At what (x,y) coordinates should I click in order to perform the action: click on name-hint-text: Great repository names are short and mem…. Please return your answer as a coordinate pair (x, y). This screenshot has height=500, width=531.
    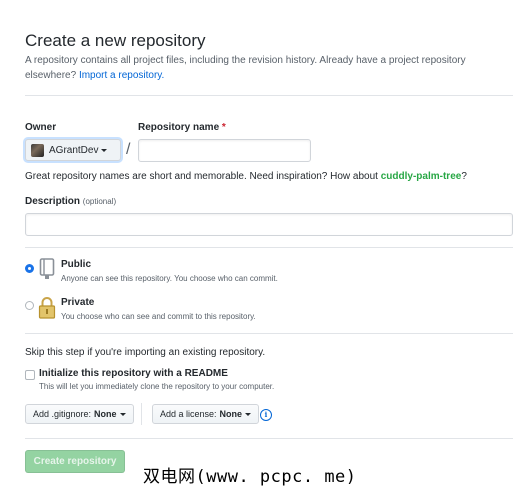
    Looking at the image, I should click on (201, 176).